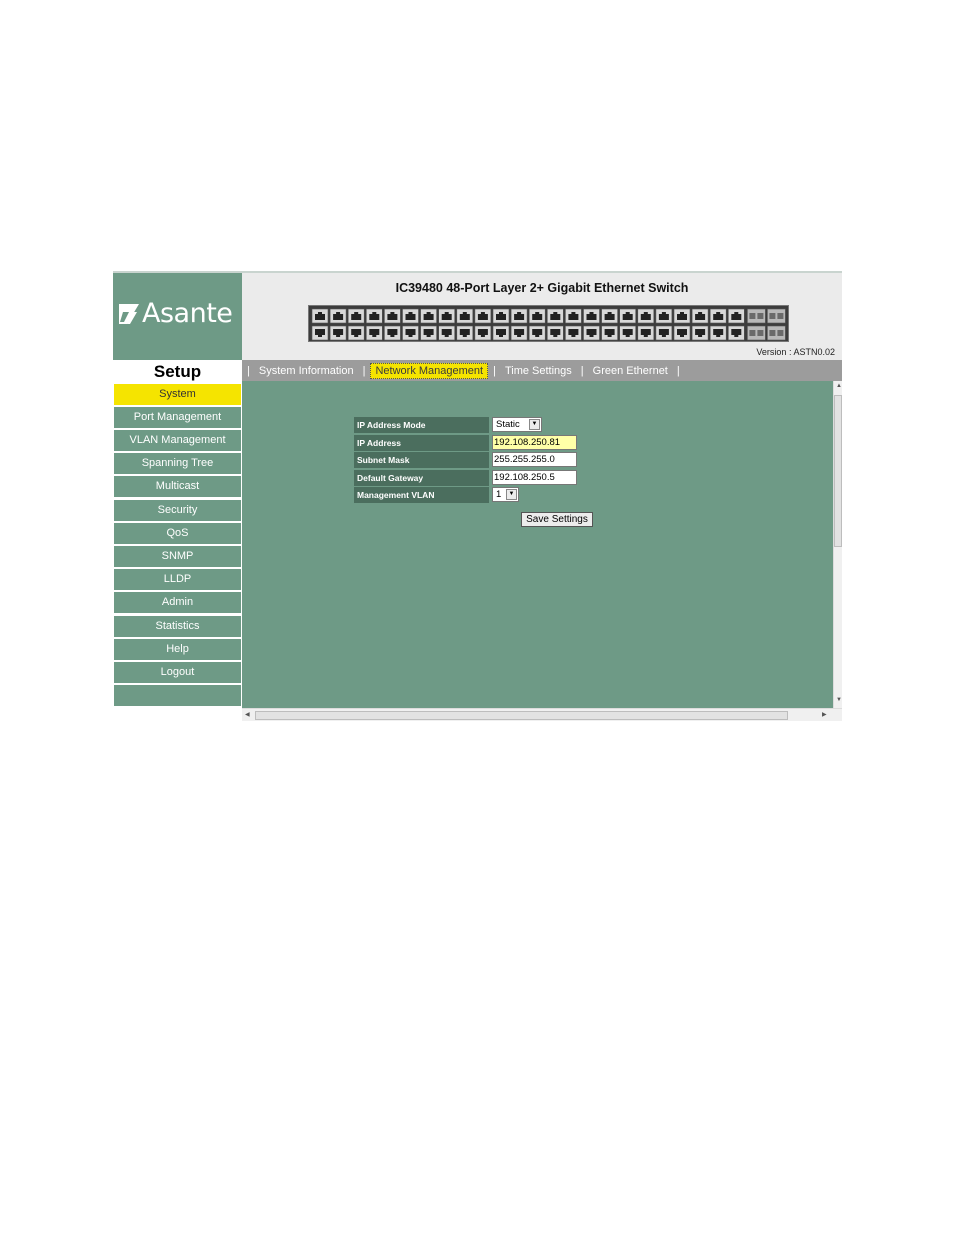 Image resolution: width=954 pixels, height=1235 pixels. Describe the element at coordinates (177, 626) in the screenshot. I see `sidebar-item-statistics: Statistics` at that location.